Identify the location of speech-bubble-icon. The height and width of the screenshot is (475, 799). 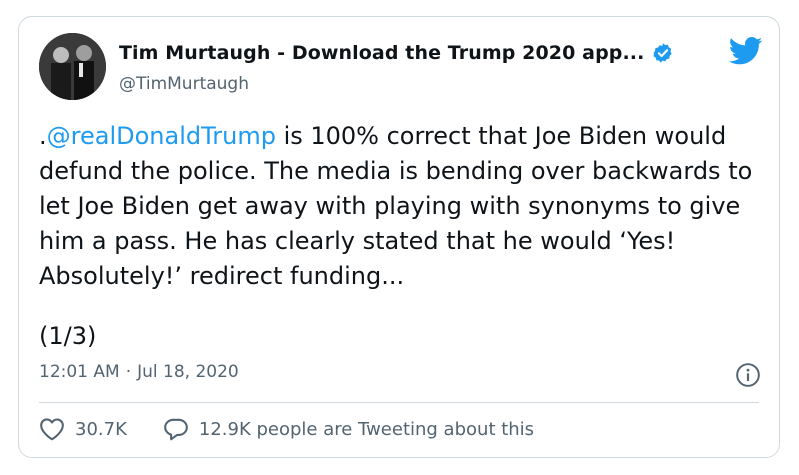
(176, 429).